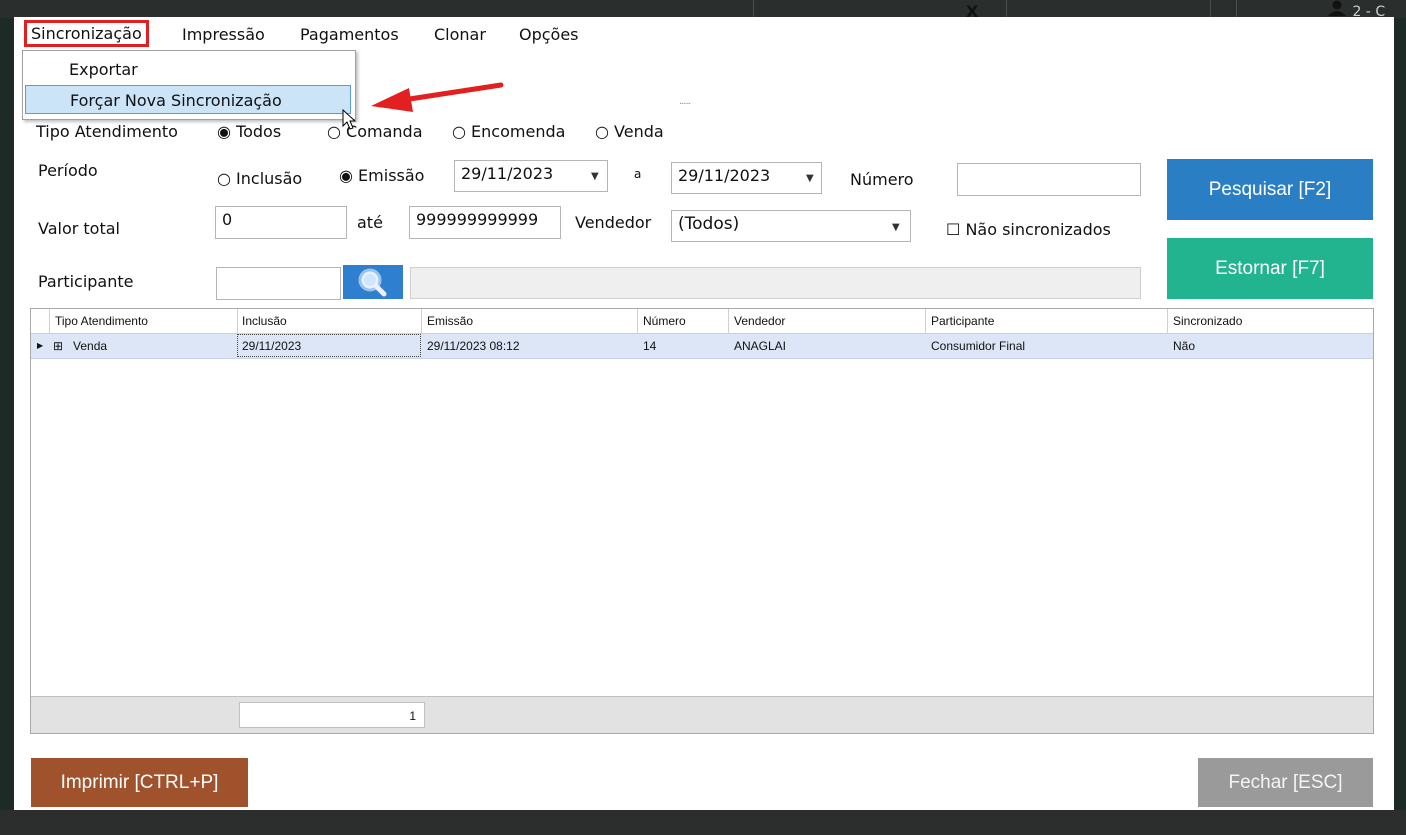 This screenshot has width=1406, height=835. I want to click on date-to-value: 29/11/2023, so click(724, 175).